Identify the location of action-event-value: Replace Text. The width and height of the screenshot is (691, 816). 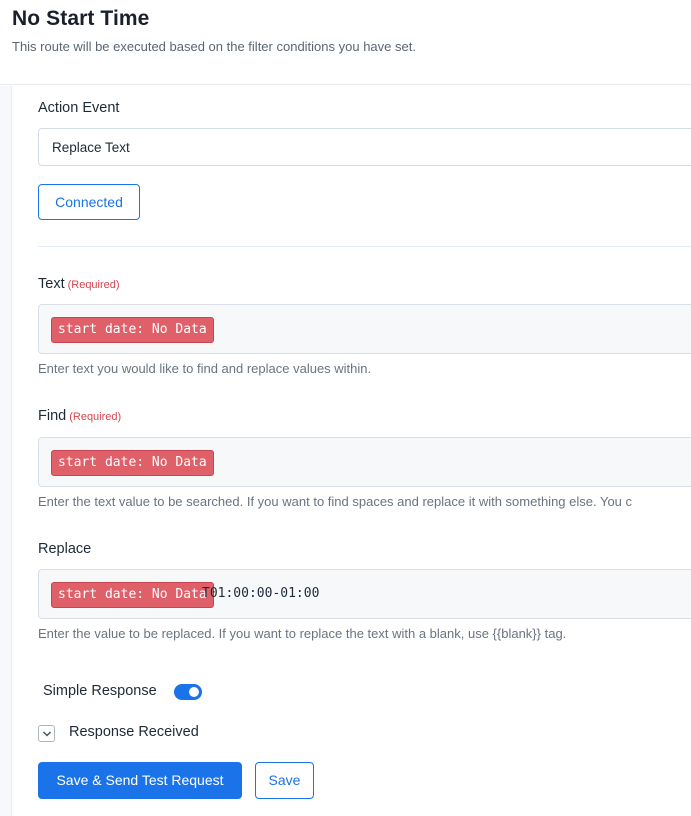
(91, 147).